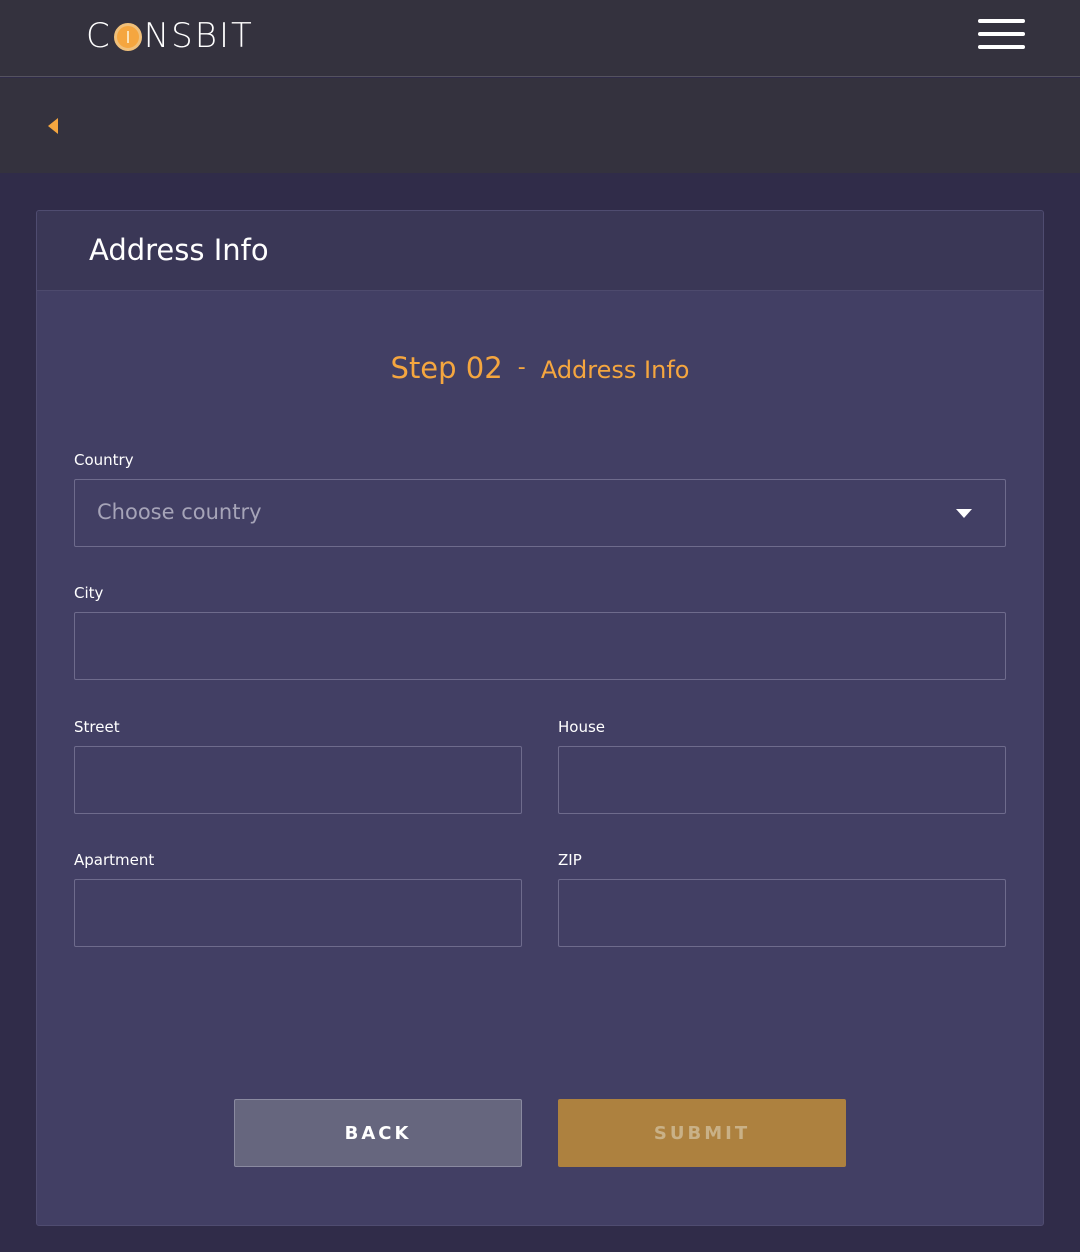 This screenshot has height=1252, width=1080. I want to click on country-select: Choose country, so click(540, 513).